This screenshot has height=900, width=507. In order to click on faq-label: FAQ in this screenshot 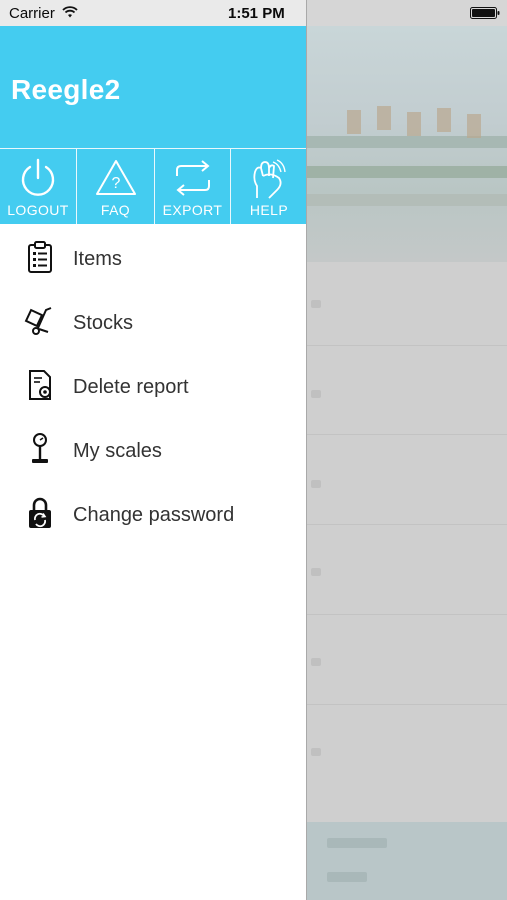, I will do `click(115, 210)`.